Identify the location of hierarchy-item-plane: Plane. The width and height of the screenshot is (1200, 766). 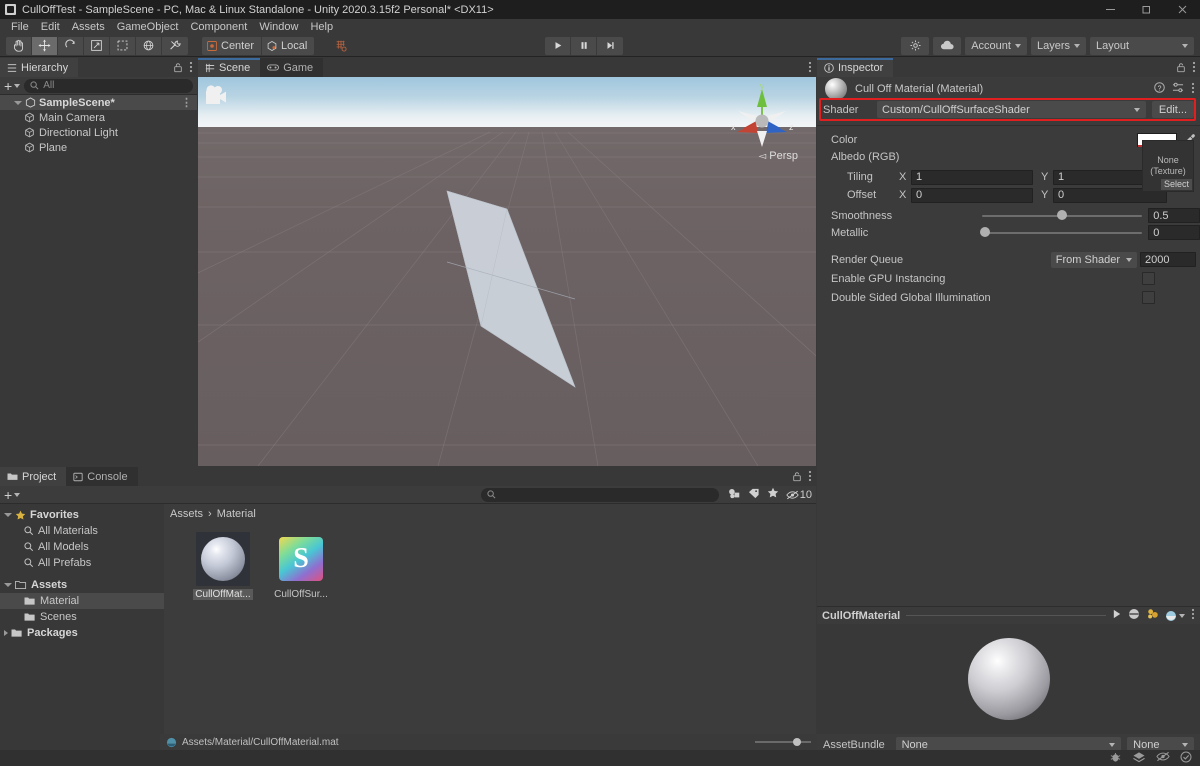
(98, 147).